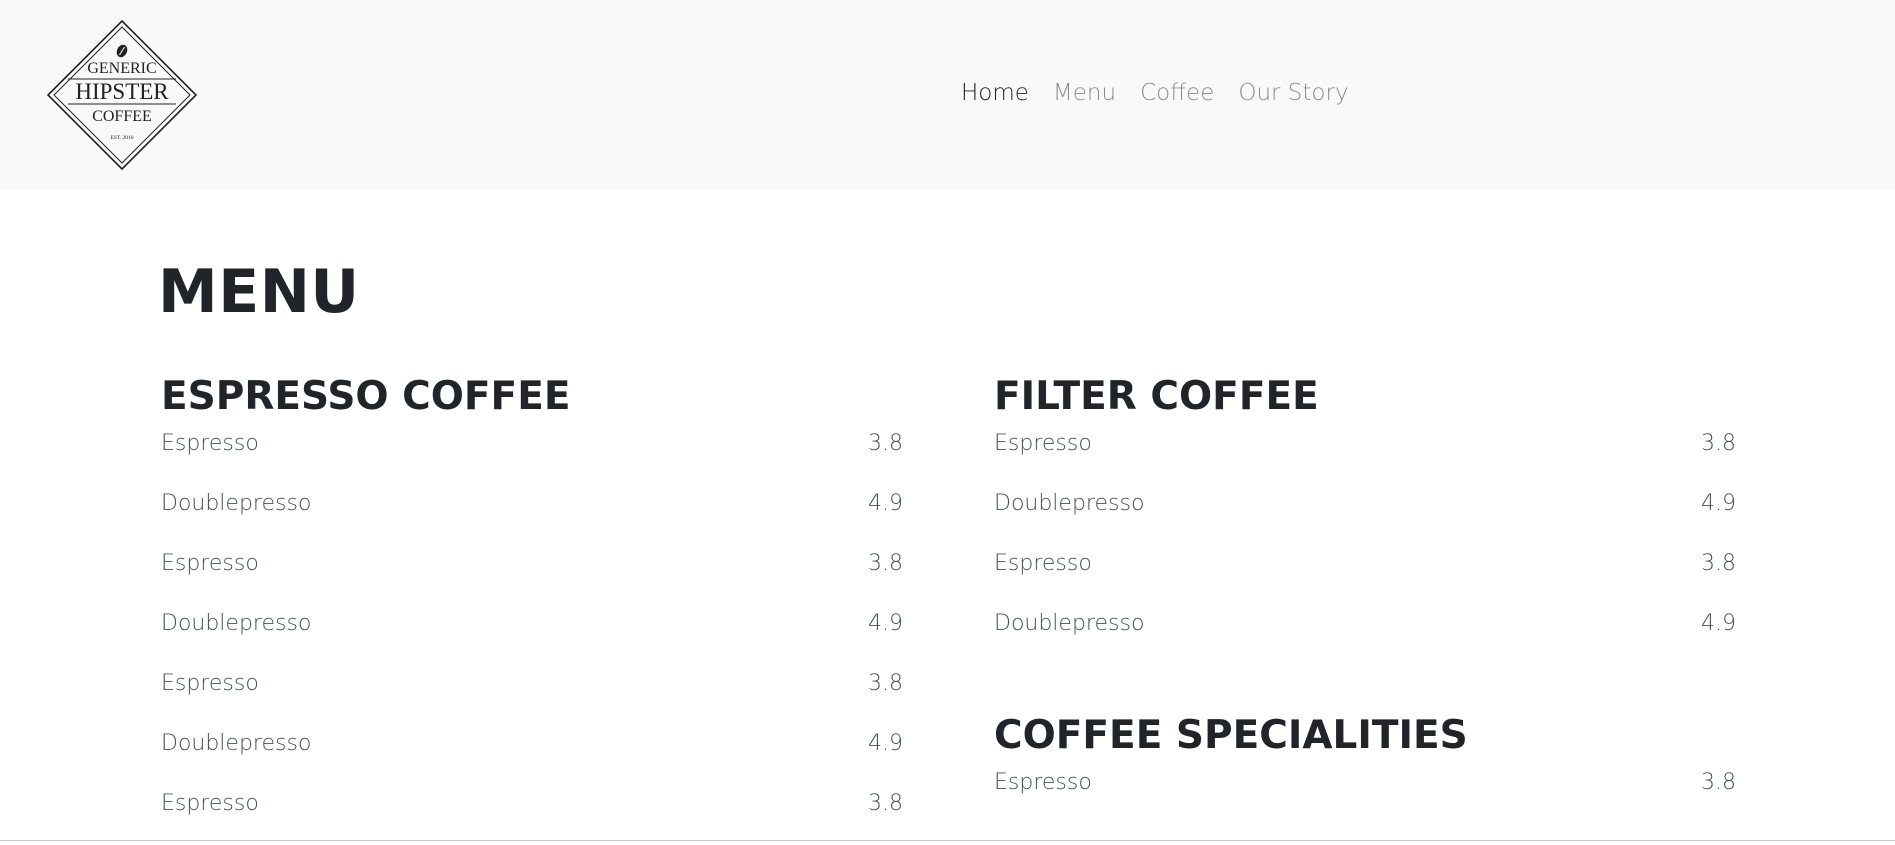 Image resolution: width=1895 pixels, height=845 pixels. I want to click on nav-link-our-story: Our Story, so click(1293, 93).